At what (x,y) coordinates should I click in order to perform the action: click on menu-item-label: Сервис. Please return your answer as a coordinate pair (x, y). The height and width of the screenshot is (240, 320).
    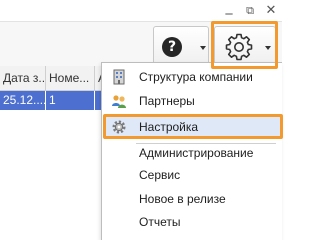
    Looking at the image, I should click on (160, 175).